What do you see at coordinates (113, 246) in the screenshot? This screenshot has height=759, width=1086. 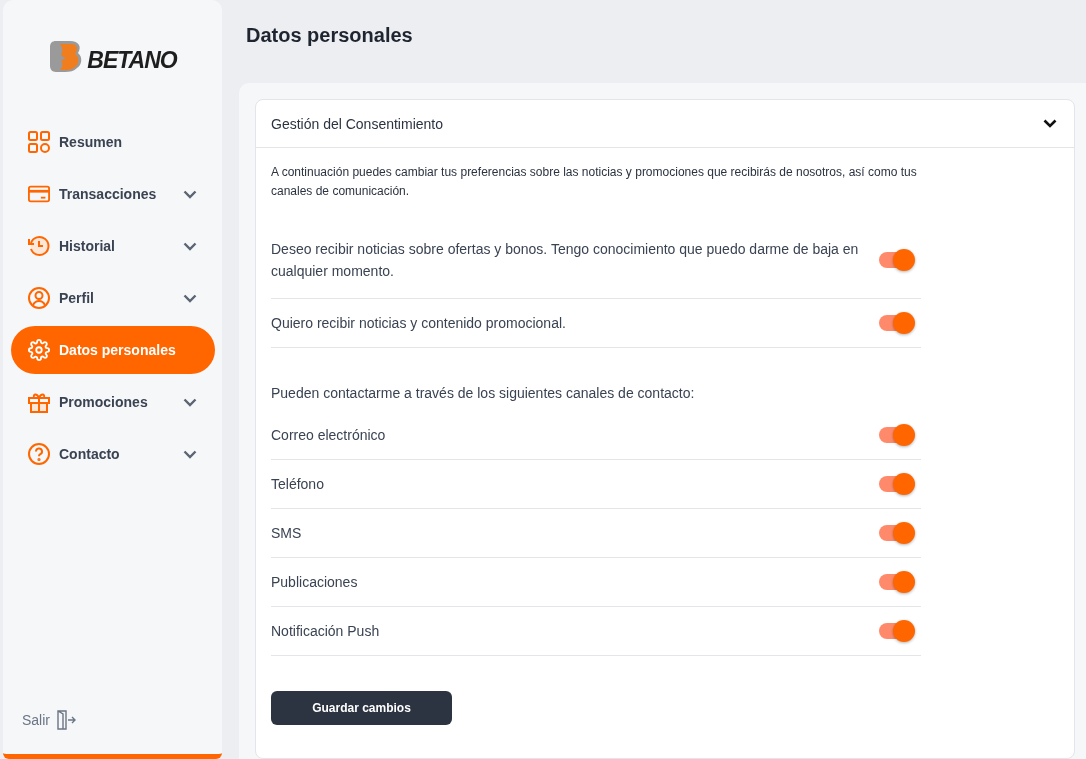 I see `nav-item: Historial` at bounding box center [113, 246].